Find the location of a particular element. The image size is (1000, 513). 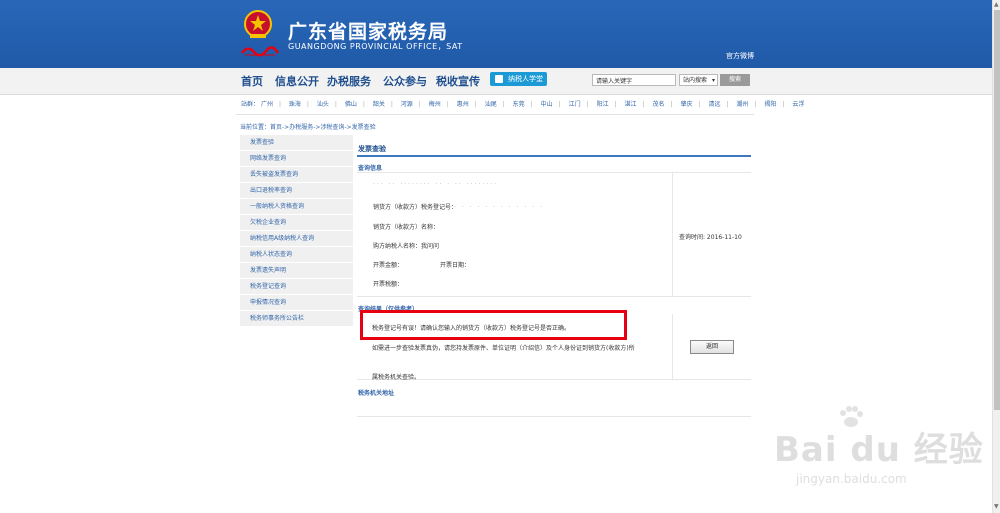

back-button: 返回 is located at coordinates (712, 347).